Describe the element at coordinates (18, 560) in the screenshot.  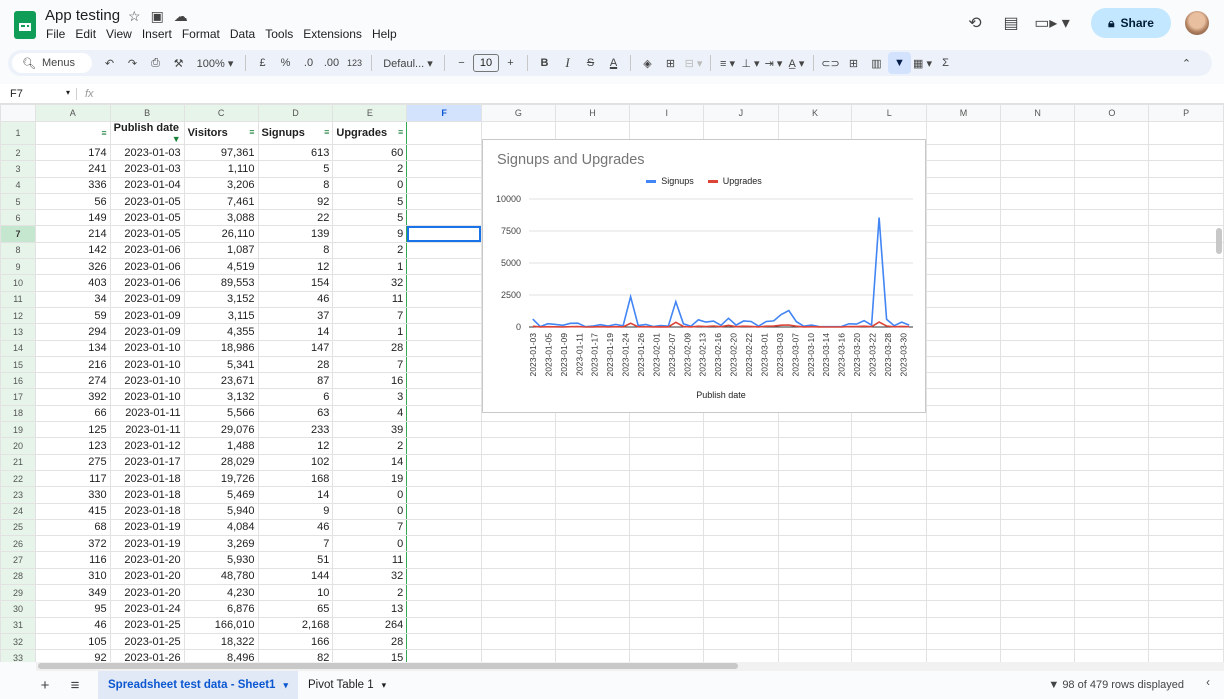
I see `row-header: 27` at that location.